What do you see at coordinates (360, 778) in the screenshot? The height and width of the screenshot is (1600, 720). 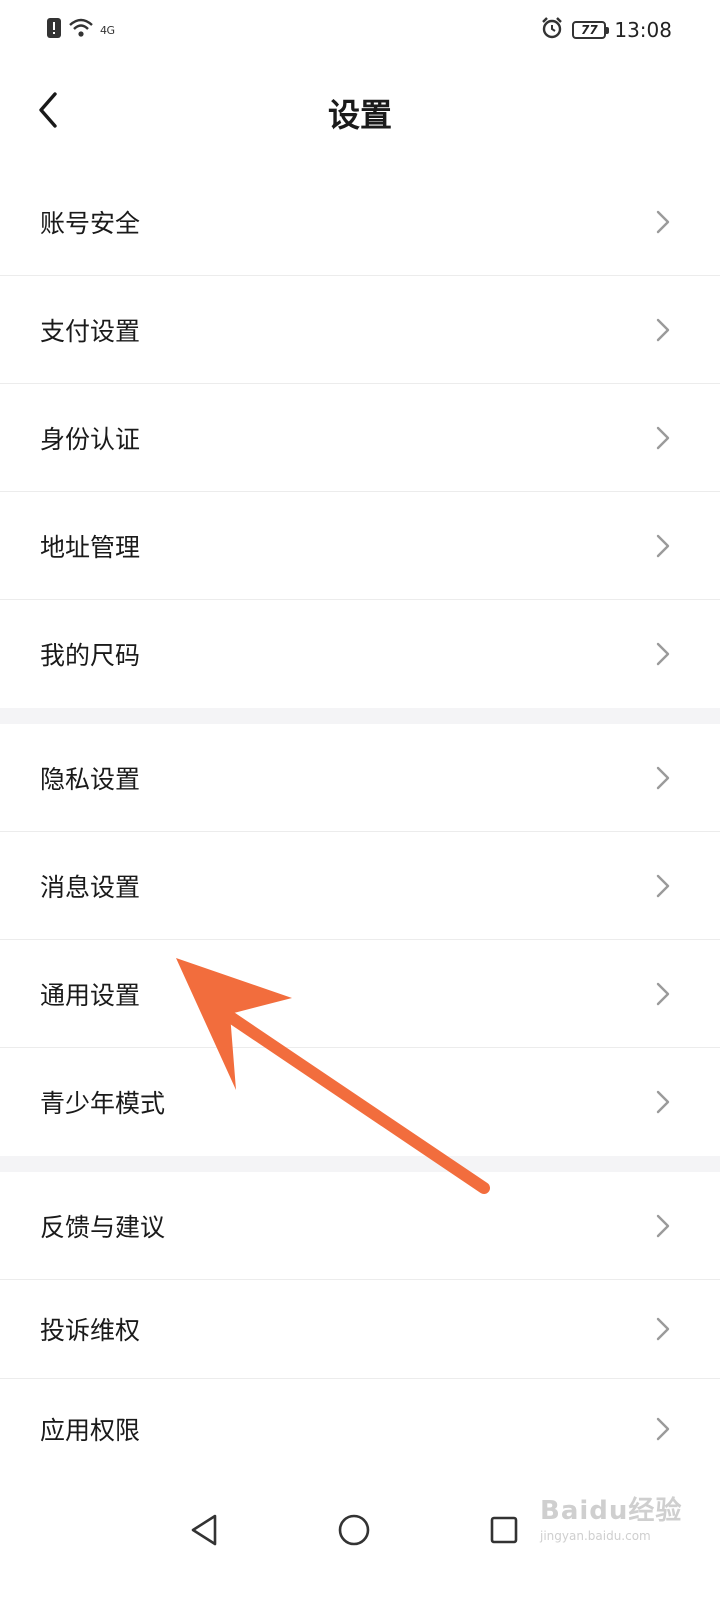 I see `settings-item-privacy: 隐私设置` at bounding box center [360, 778].